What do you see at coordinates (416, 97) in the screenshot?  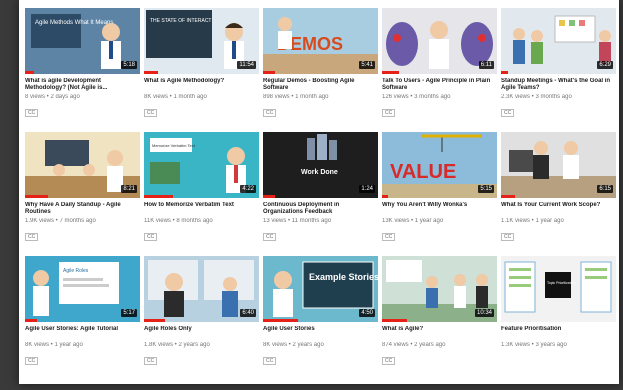 I see `video-meta: 126 views • 3 months ago` at bounding box center [416, 97].